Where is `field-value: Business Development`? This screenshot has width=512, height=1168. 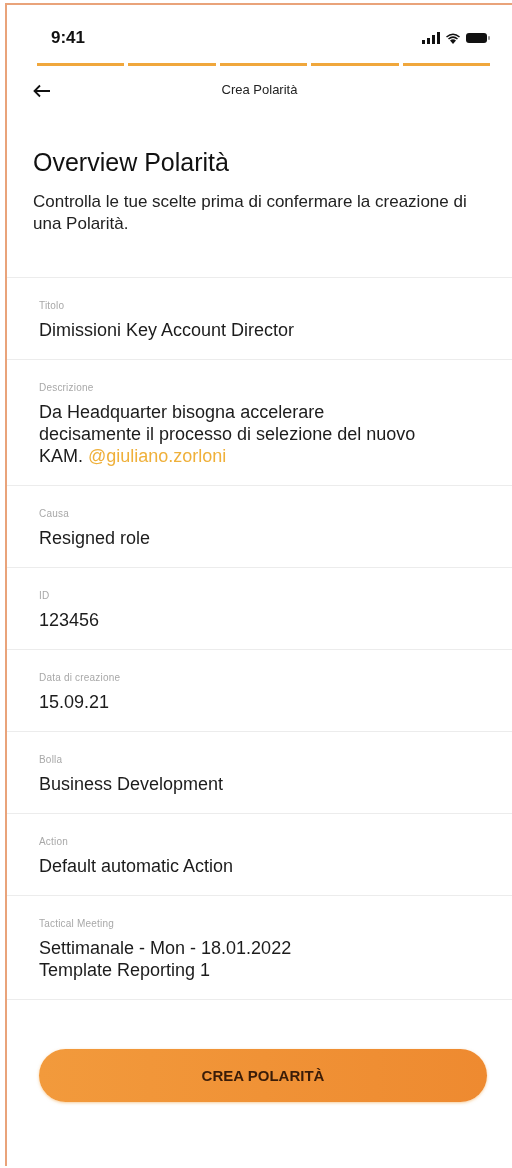
field-value: Business Development is located at coordinates (132, 784).